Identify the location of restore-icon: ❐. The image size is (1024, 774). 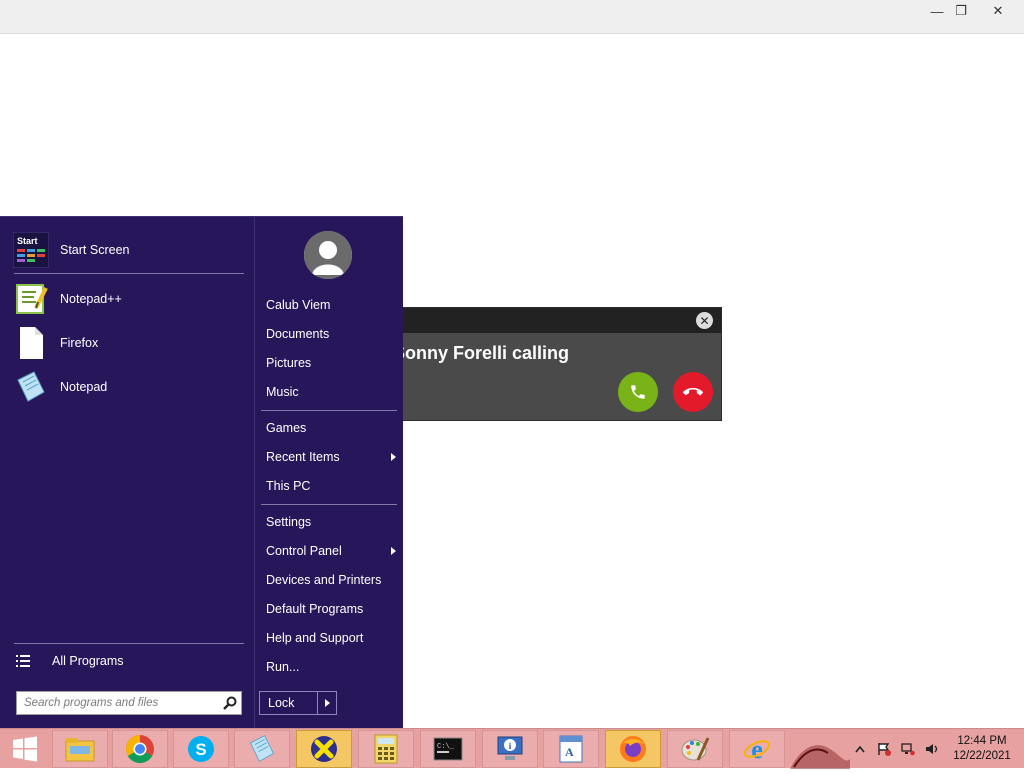
(961, 10).